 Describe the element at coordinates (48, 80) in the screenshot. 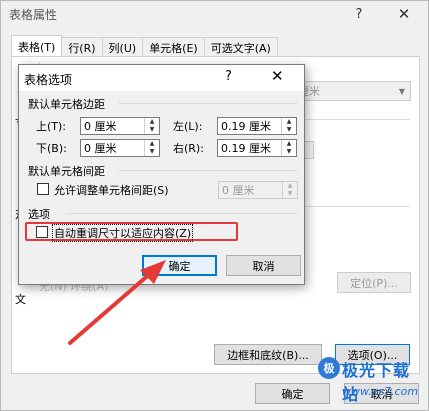

I see `dialog-title: 表格选项` at that location.